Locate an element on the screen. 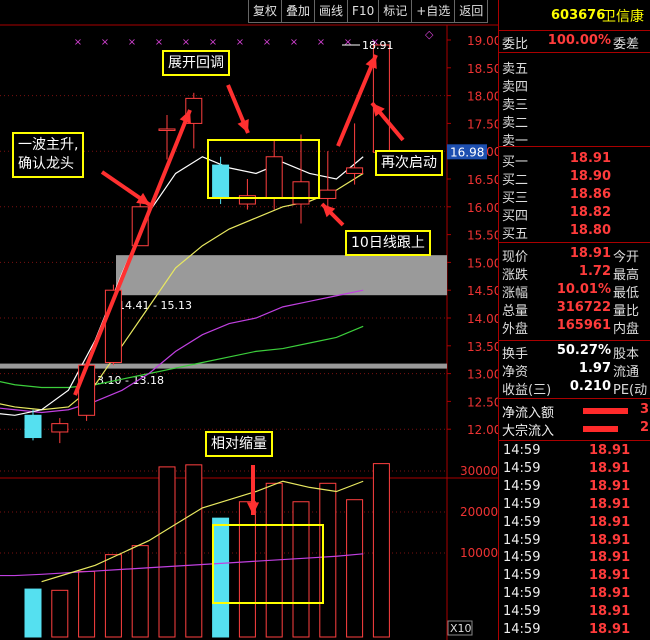 This screenshot has height=640, width=650. toolbar-btn-3: F10 is located at coordinates (363, 11).